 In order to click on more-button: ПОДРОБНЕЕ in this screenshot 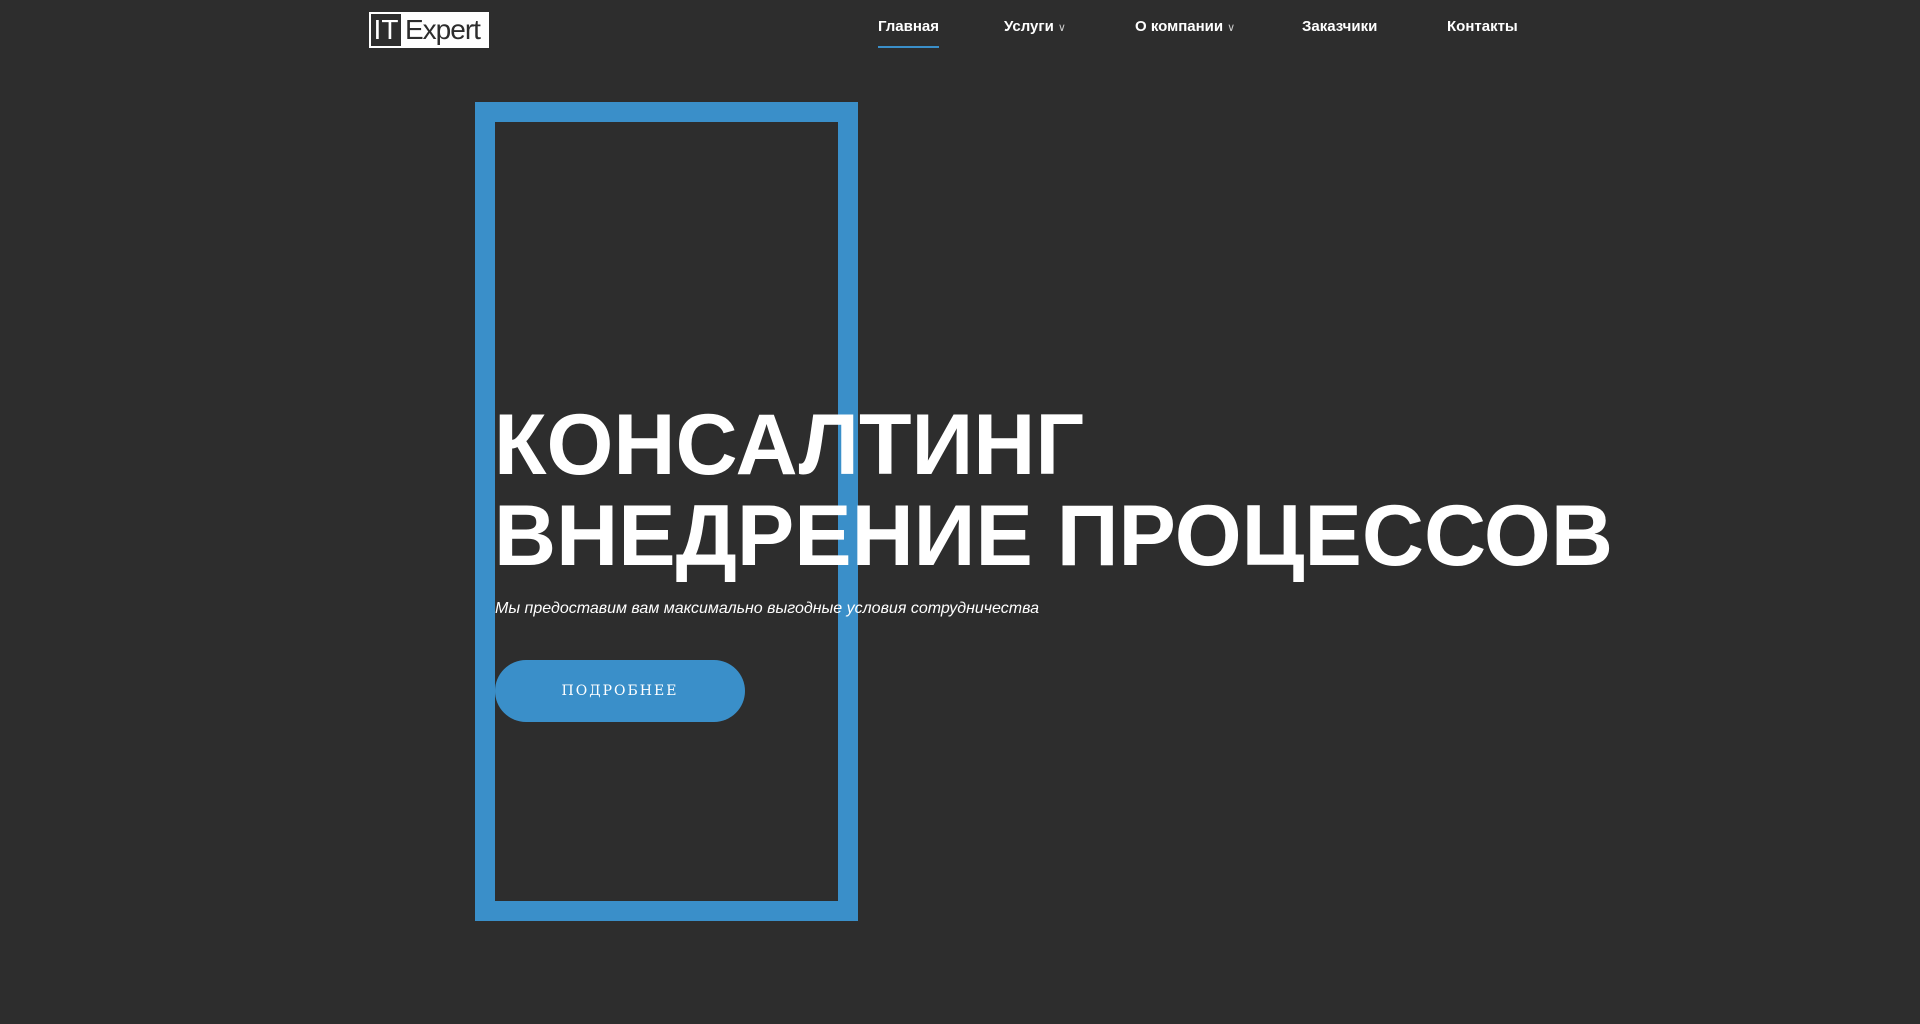, I will do `click(620, 691)`.